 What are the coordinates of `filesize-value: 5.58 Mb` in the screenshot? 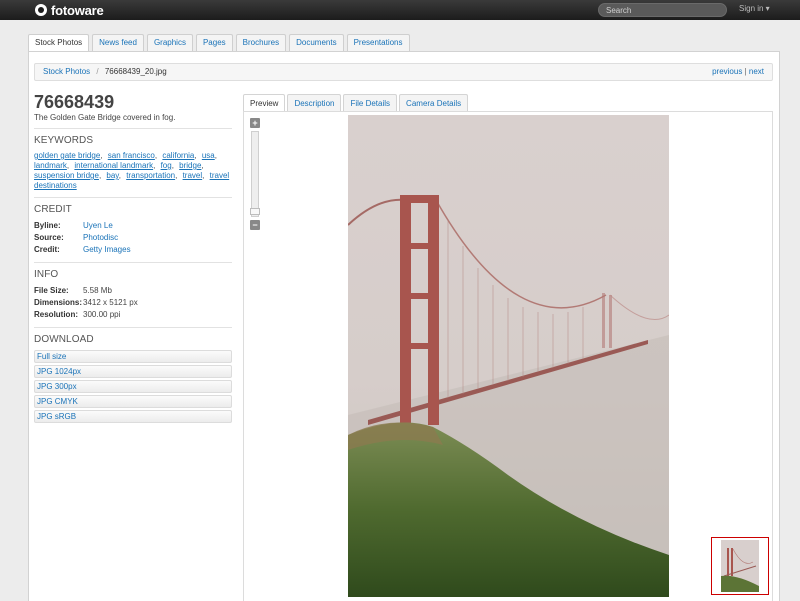 It's located at (97, 290).